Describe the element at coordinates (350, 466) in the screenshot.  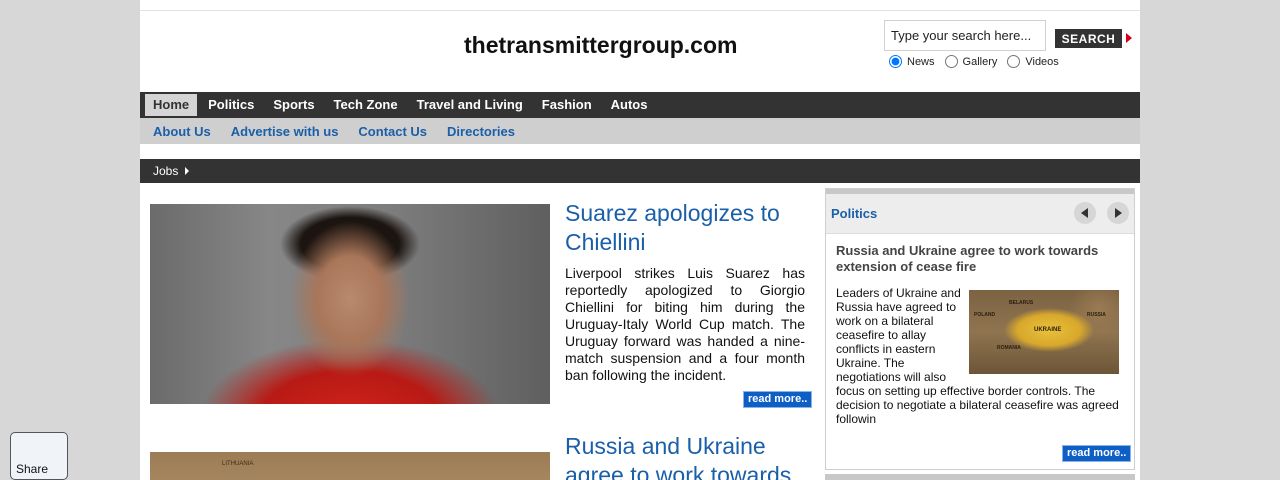
I see `article-image-ukraine-map: LITHUANIA` at that location.